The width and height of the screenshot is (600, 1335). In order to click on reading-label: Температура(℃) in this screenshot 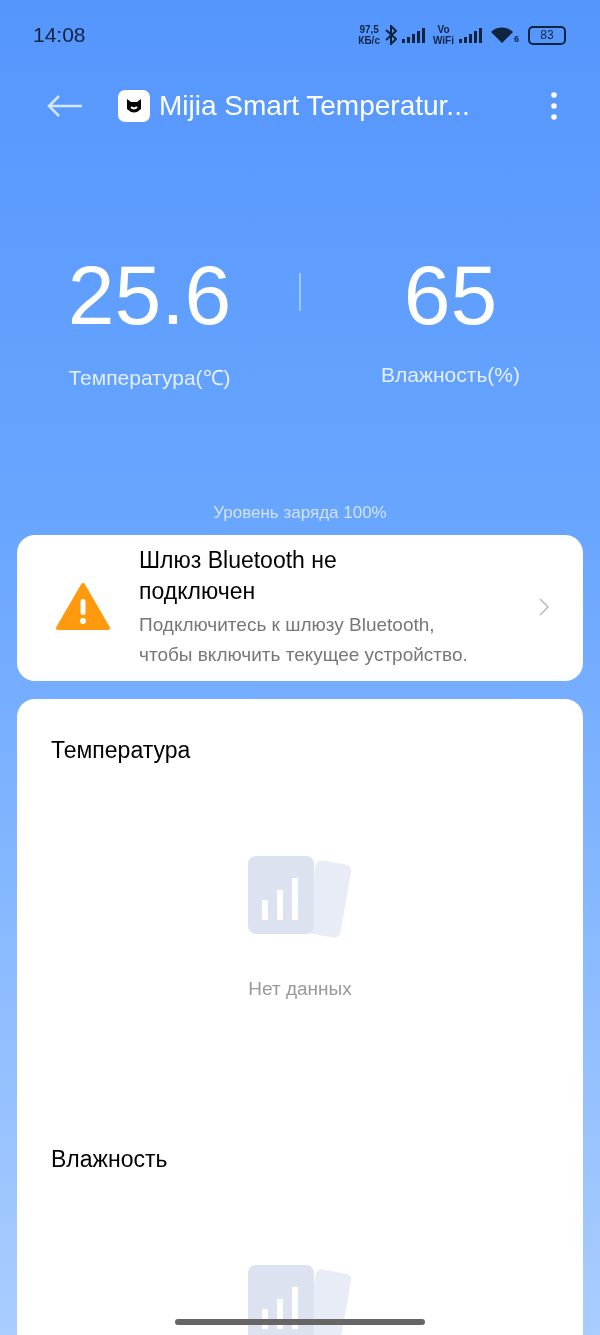, I will do `click(149, 378)`.